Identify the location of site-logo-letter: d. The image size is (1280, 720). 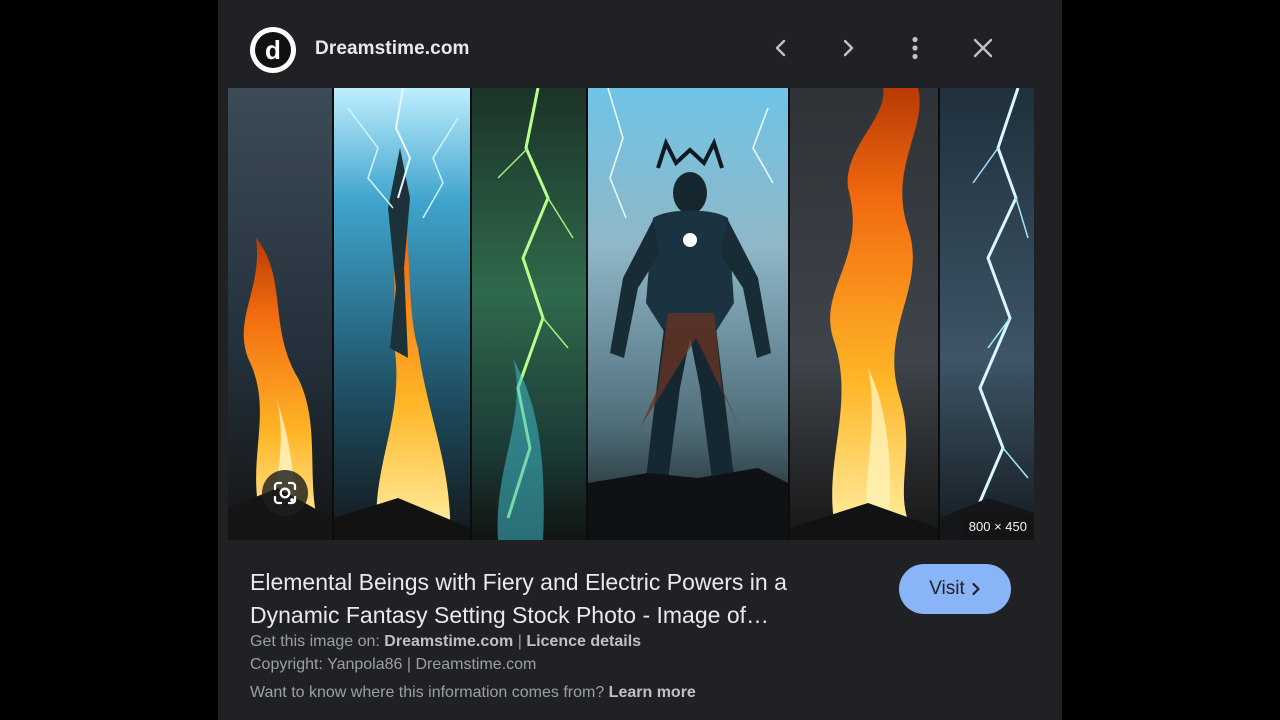
(273, 50).